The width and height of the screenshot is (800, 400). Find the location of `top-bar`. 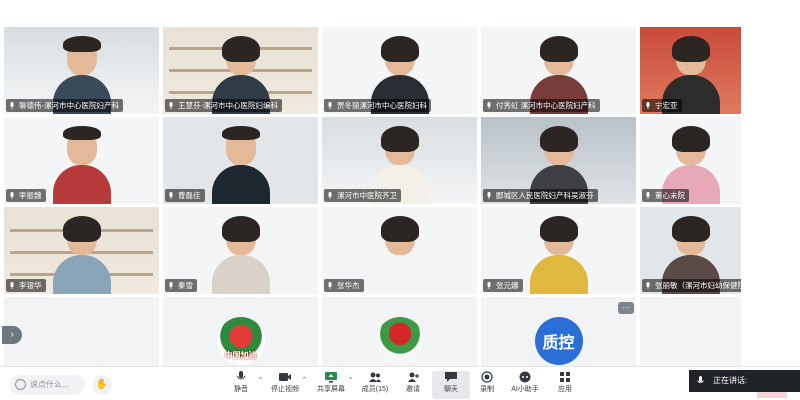

top-bar is located at coordinates (400, 12).